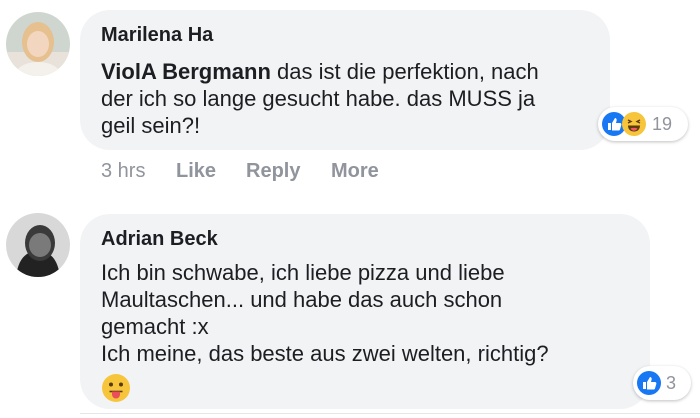 This screenshot has width=700, height=418. Describe the element at coordinates (123, 171) in the screenshot. I see `timestamp: 3 hrs` at that location.